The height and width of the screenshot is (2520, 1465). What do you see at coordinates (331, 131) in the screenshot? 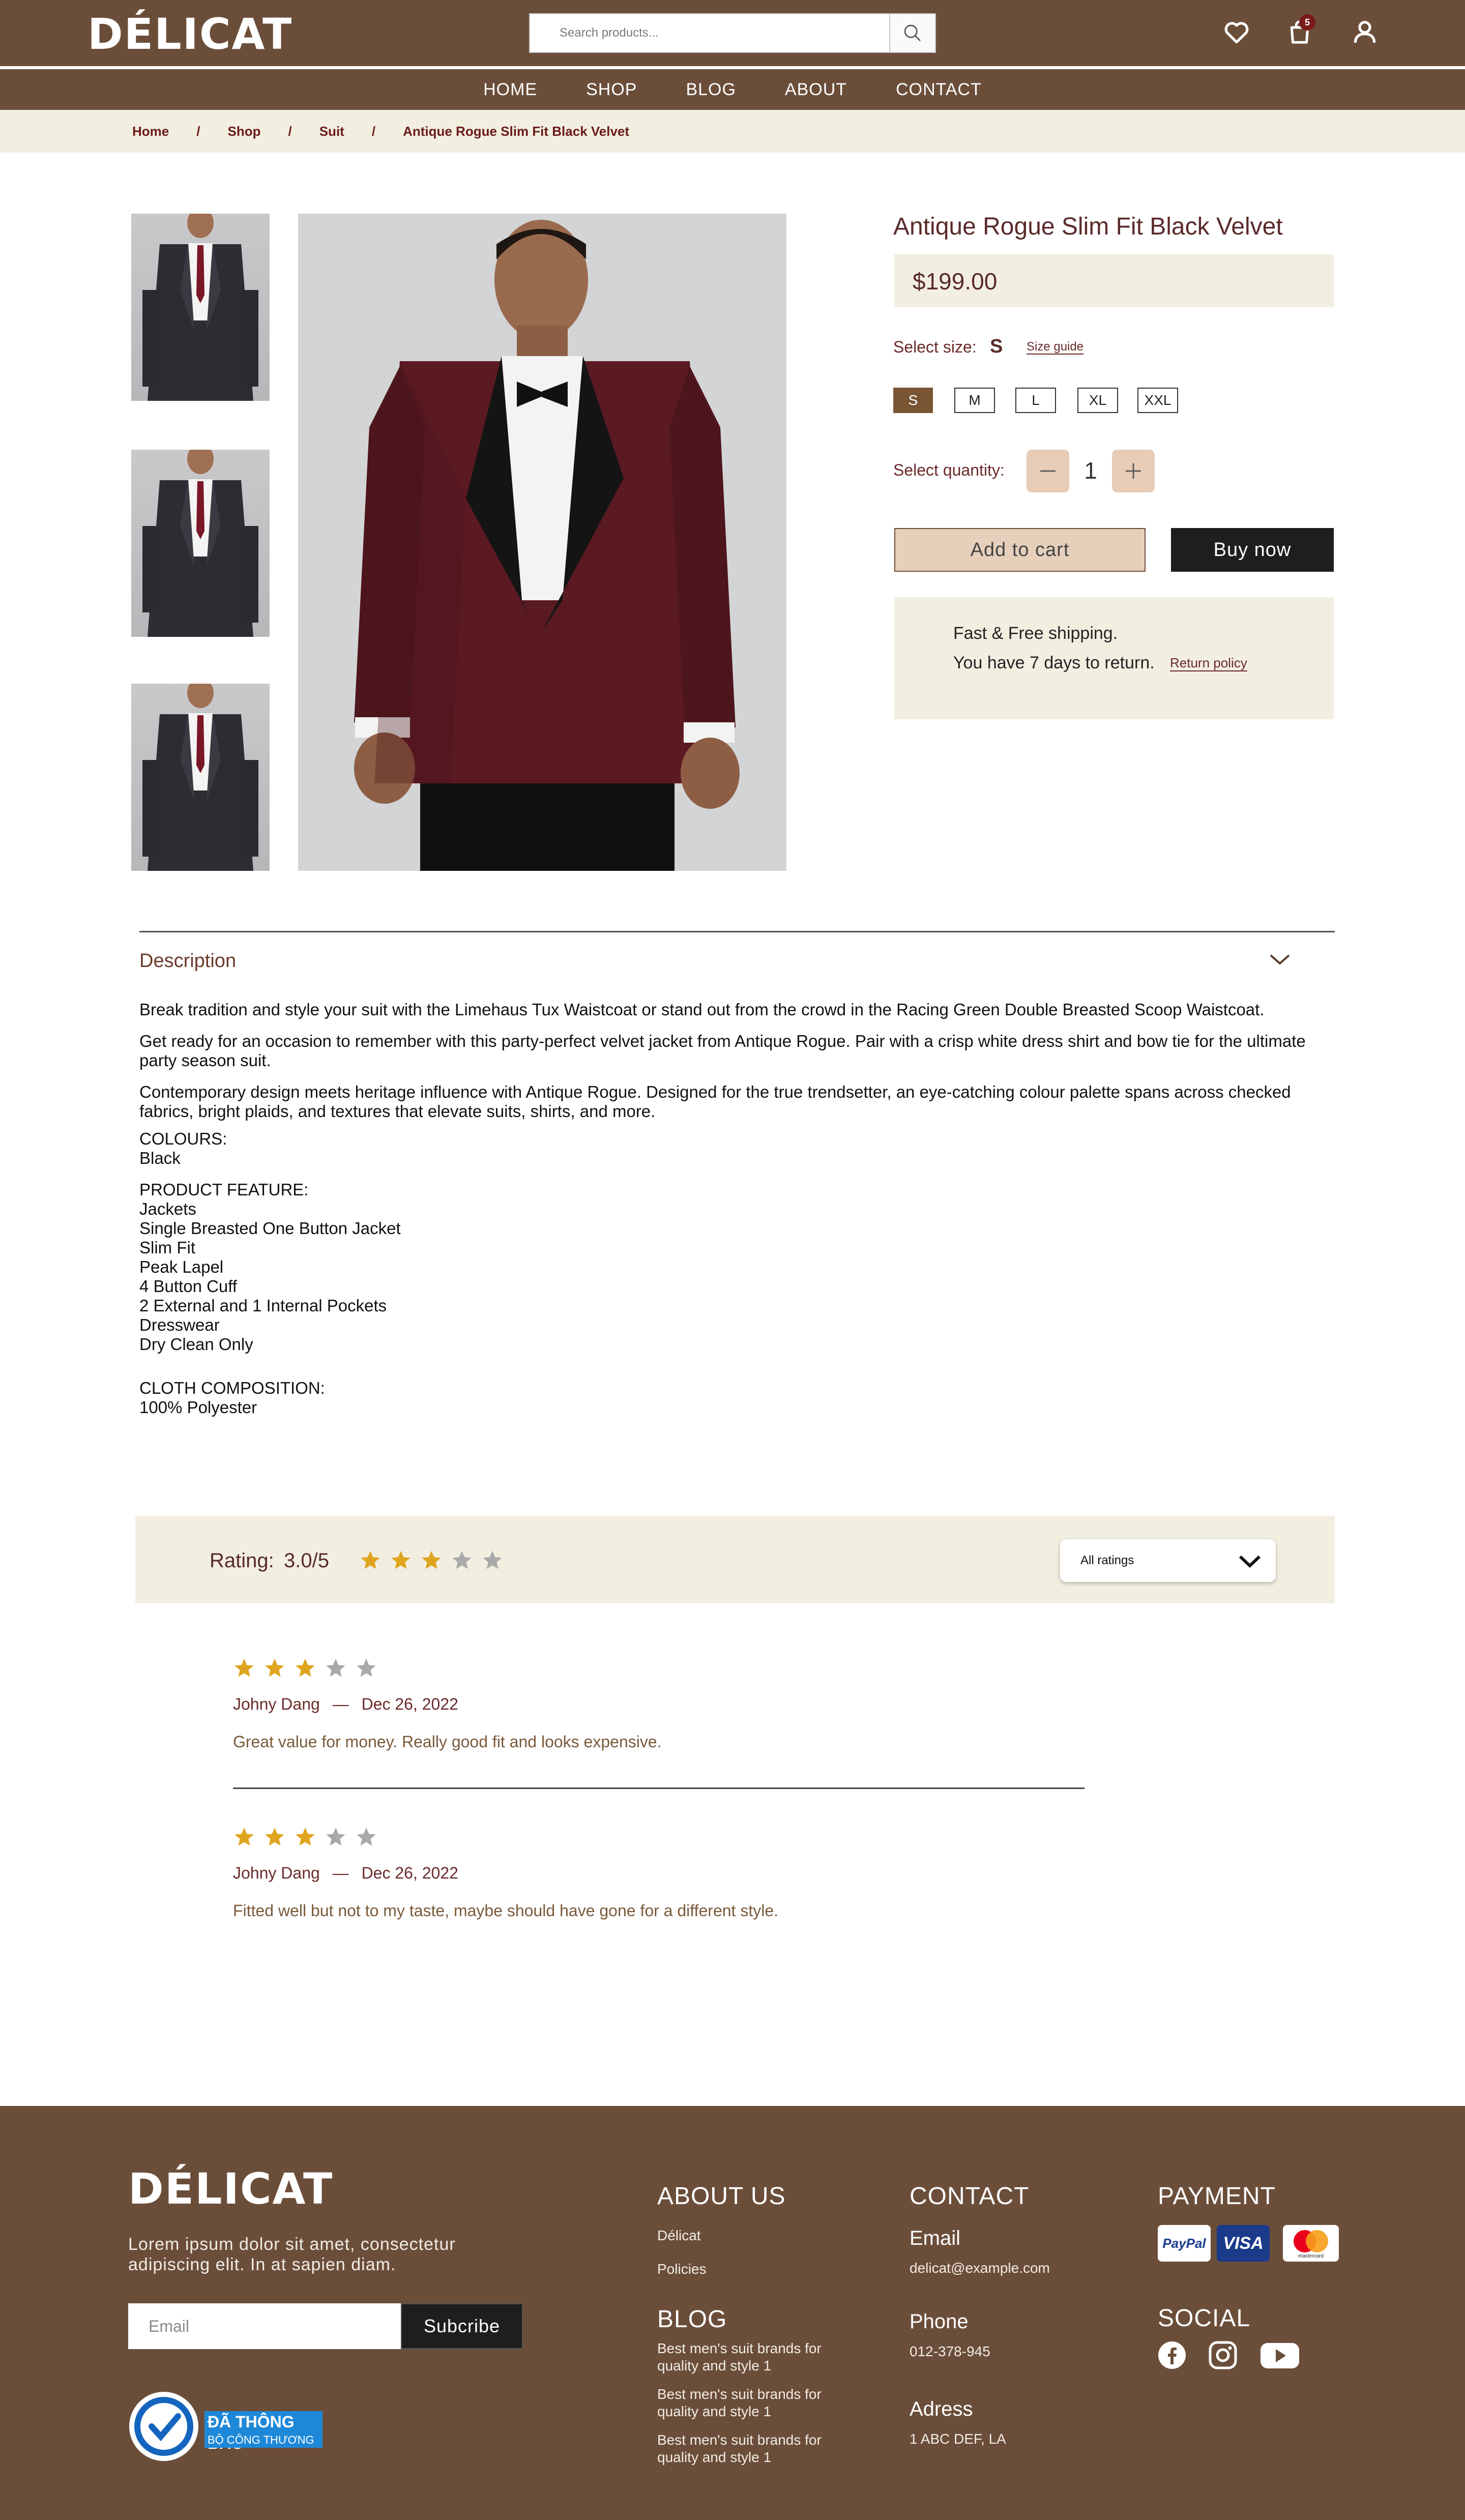
I see `breadcrumb-suit: Suit` at bounding box center [331, 131].